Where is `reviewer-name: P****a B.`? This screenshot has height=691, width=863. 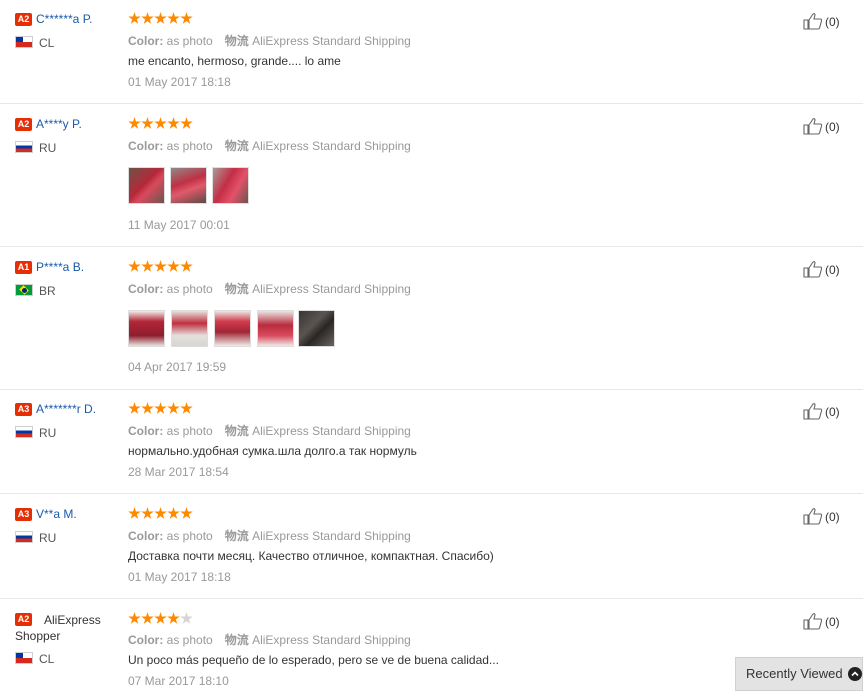 reviewer-name: P****a B. is located at coordinates (60, 267).